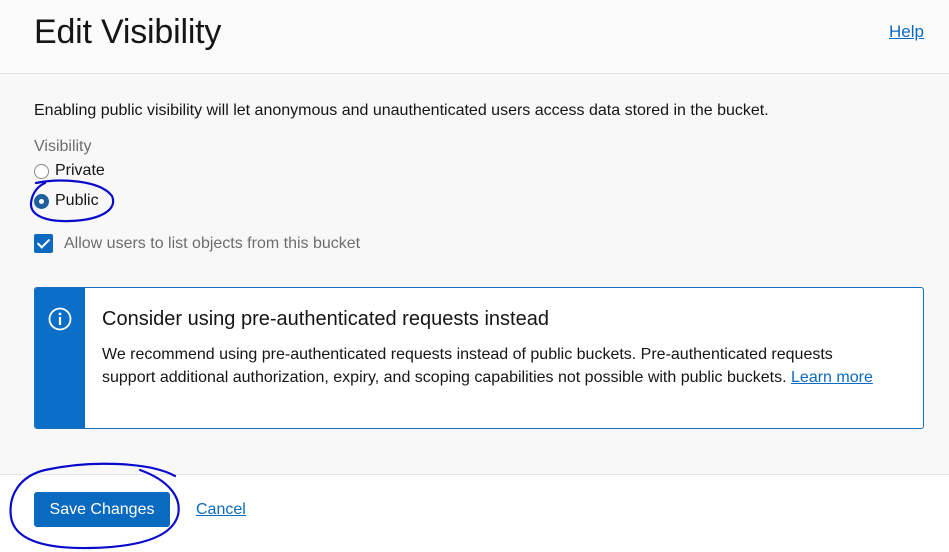  I want to click on panel-header: Edit Visibility Help, so click(474, 37).